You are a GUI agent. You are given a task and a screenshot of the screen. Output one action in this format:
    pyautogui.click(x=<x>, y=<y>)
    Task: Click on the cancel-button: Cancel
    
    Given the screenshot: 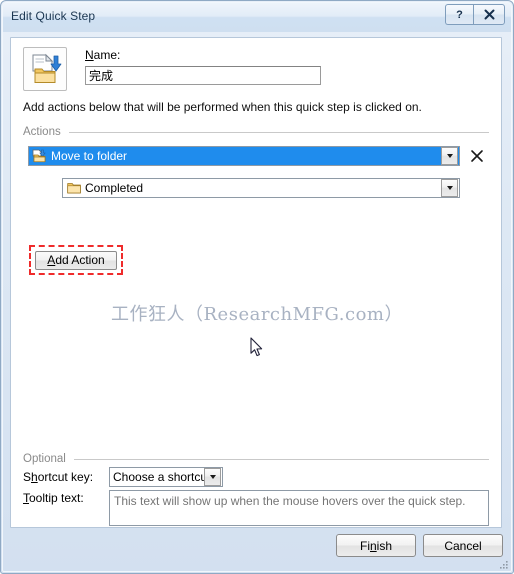 What is the action you would take?
    pyautogui.click(x=463, y=545)
    